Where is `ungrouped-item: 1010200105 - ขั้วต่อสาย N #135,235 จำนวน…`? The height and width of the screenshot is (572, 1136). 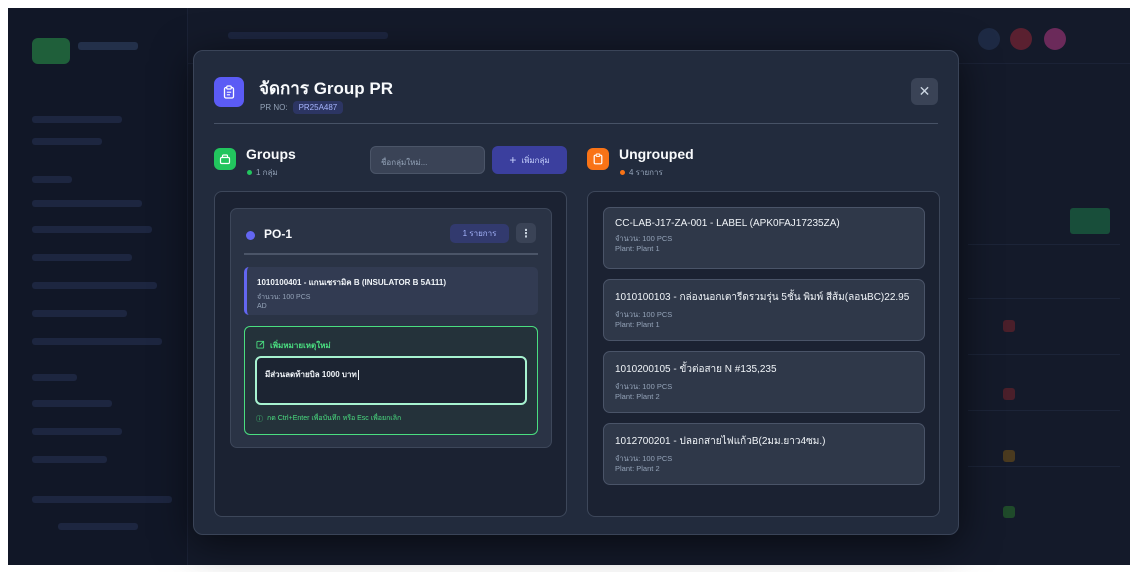
ungrouped-item: 1010200105 - ขั้วต่อสาย N #135,235 จำนวน… is located at coordinates (764, 382).